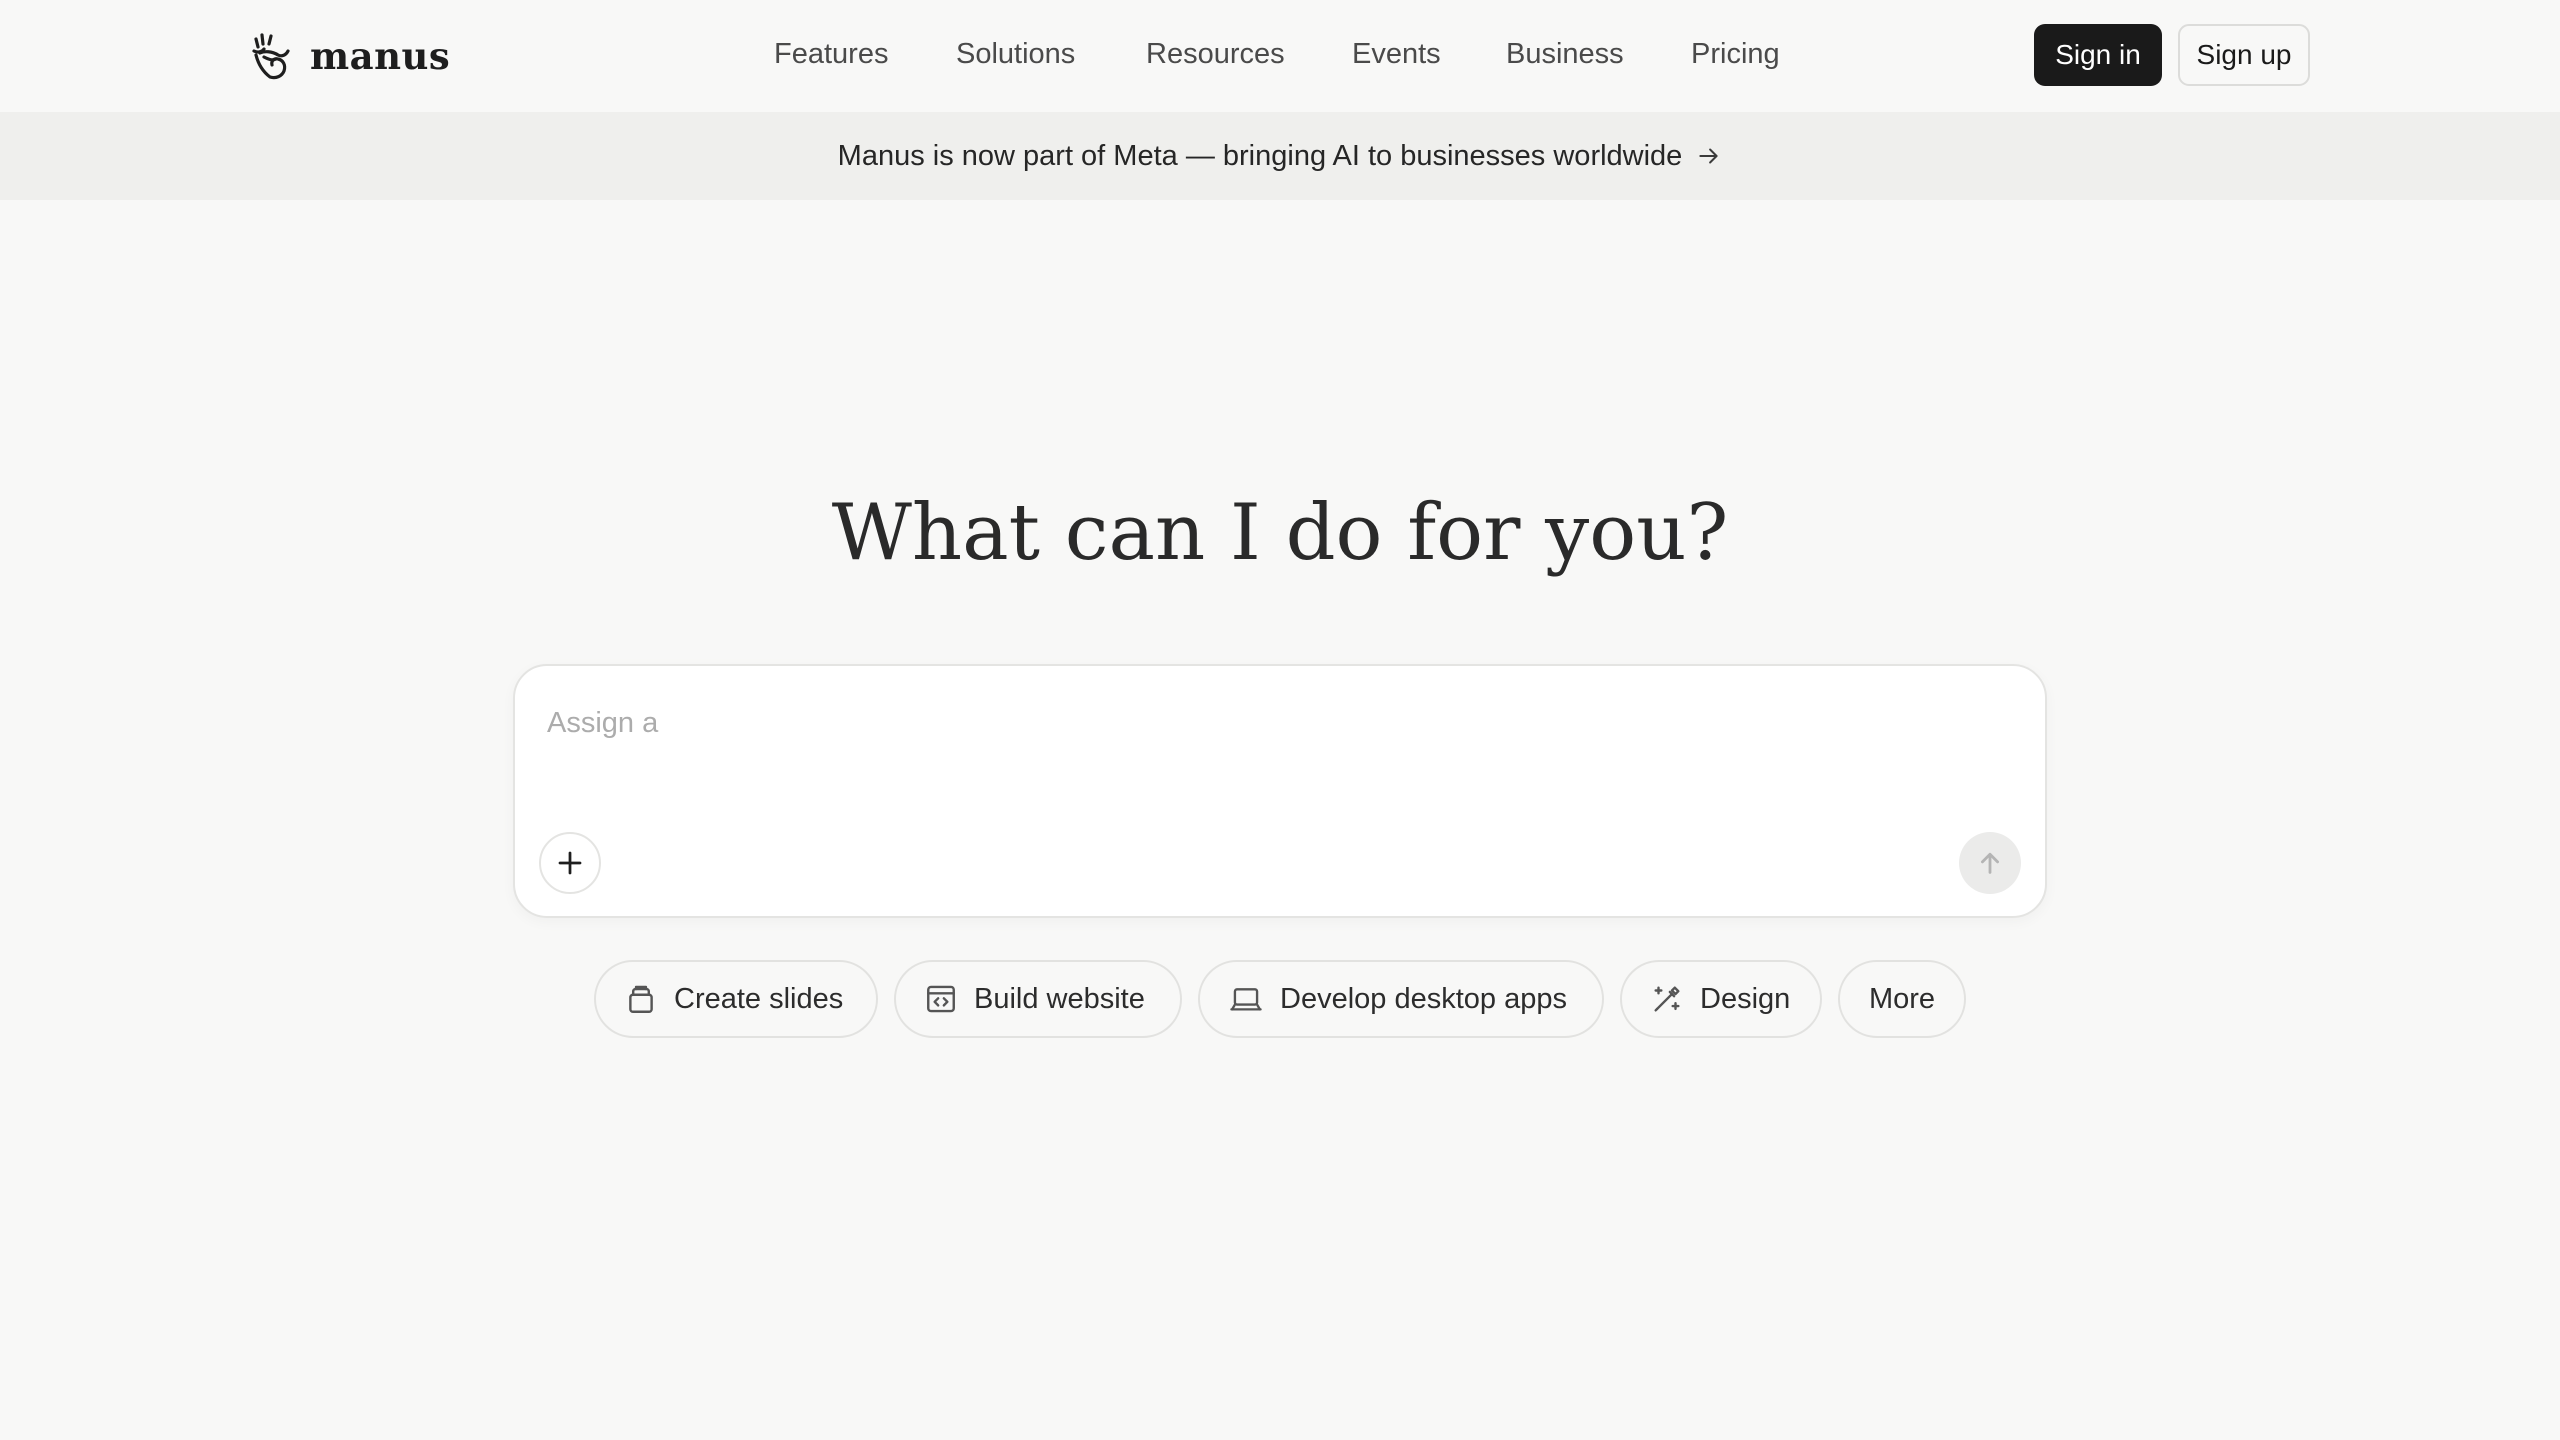 The width and height of the screenshot is (2560, 1440). I want to click on prompt-composer, so click(1280, 791).